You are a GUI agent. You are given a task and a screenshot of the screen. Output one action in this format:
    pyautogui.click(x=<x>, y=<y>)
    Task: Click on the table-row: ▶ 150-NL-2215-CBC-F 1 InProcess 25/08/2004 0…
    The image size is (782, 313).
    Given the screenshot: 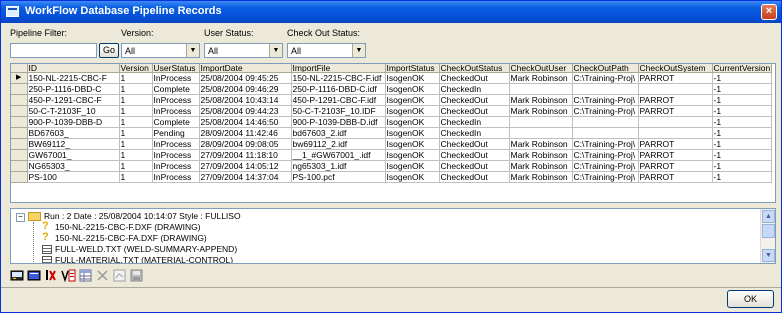 What is the action you would take?
    pyautogui.click(x=392, y=78)
    